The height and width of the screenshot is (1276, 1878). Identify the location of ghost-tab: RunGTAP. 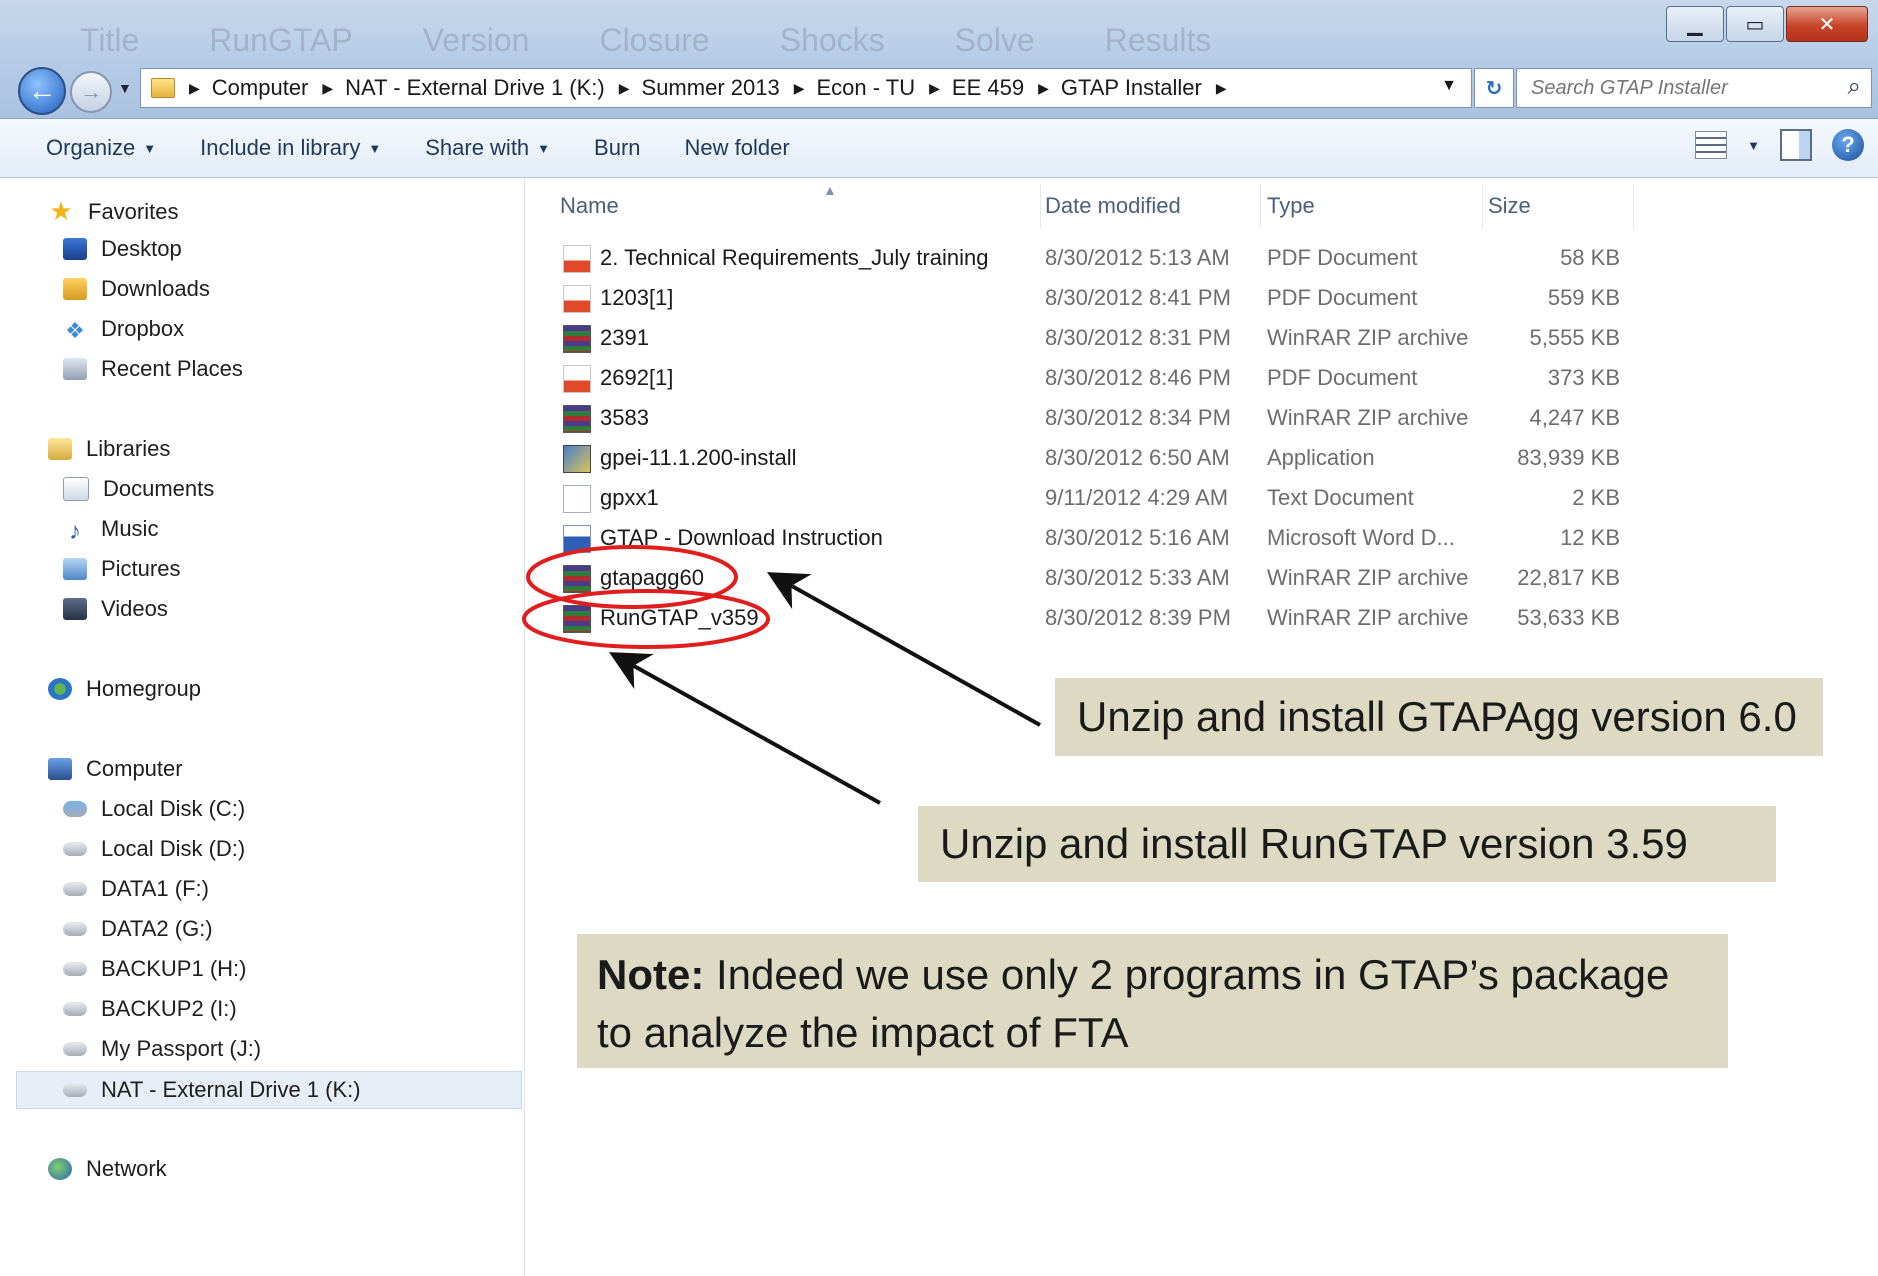
(281, 40).